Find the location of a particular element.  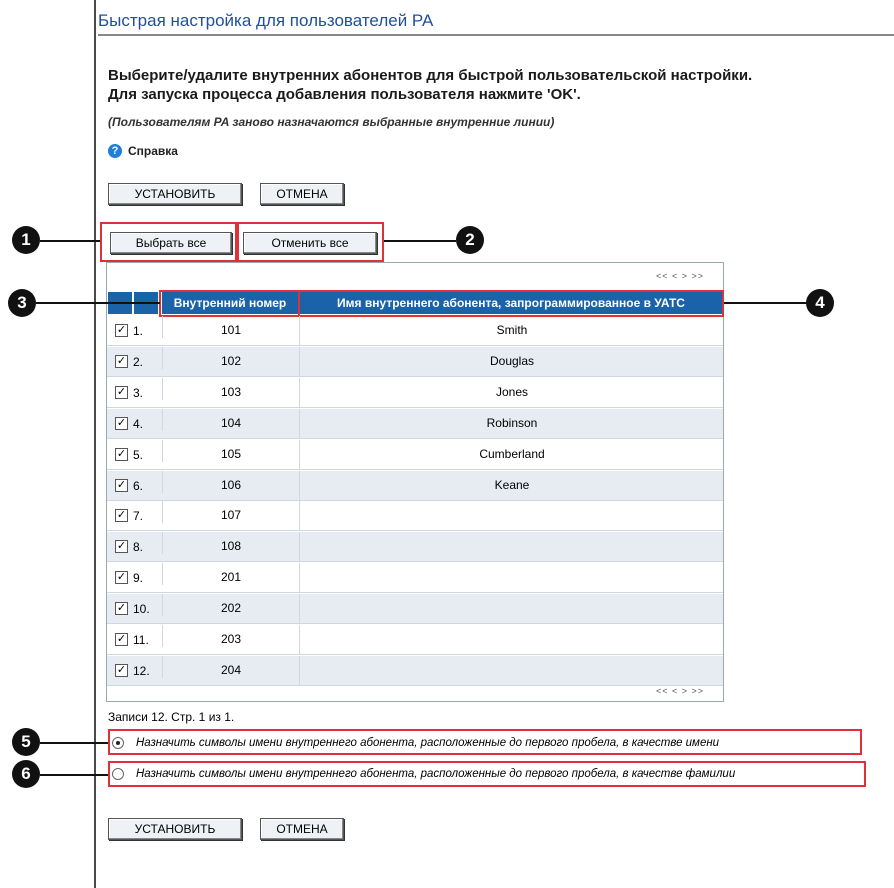

cancel-button-top: ОТМЕНА is located at coordinates (302, 194).